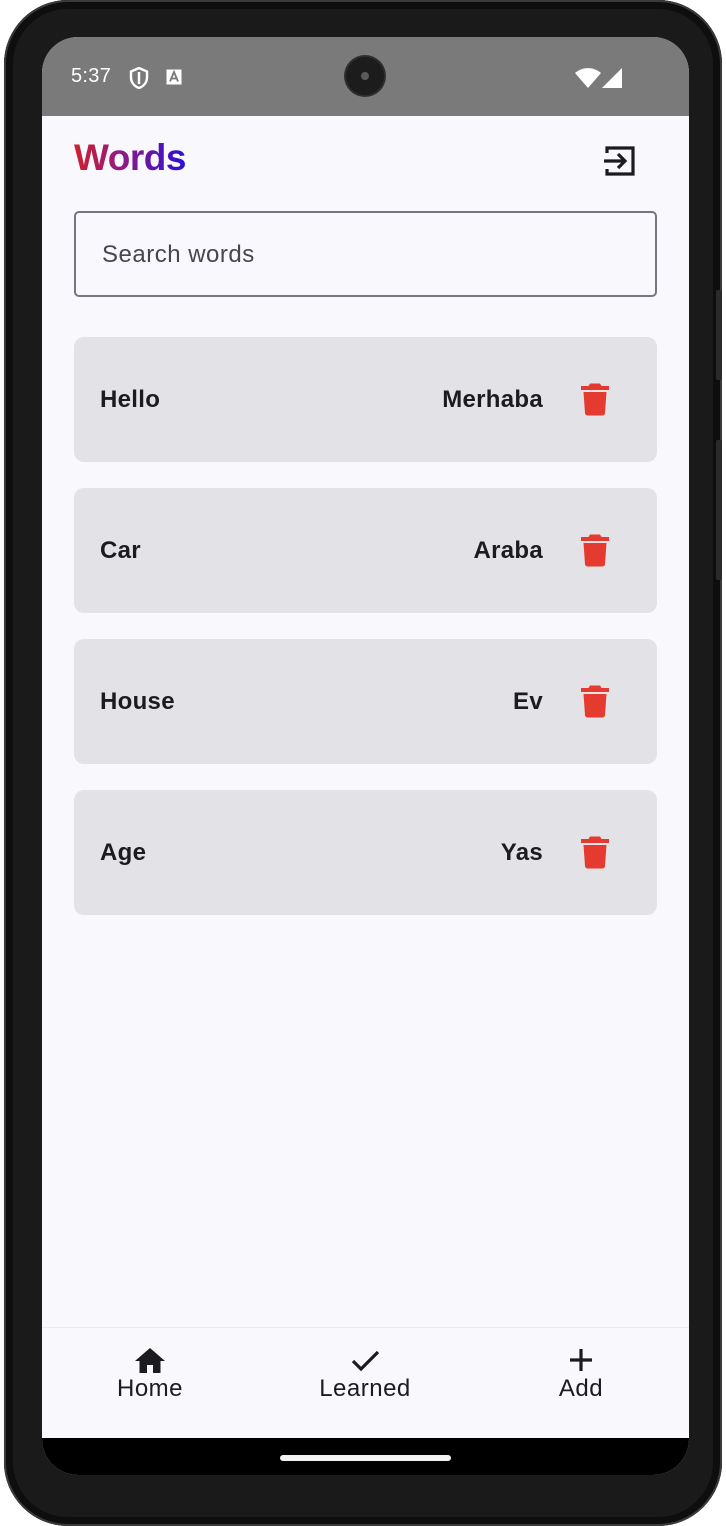 The image size is (726, 1526). I want to click on nav-home: Home, so click(150, 1383).